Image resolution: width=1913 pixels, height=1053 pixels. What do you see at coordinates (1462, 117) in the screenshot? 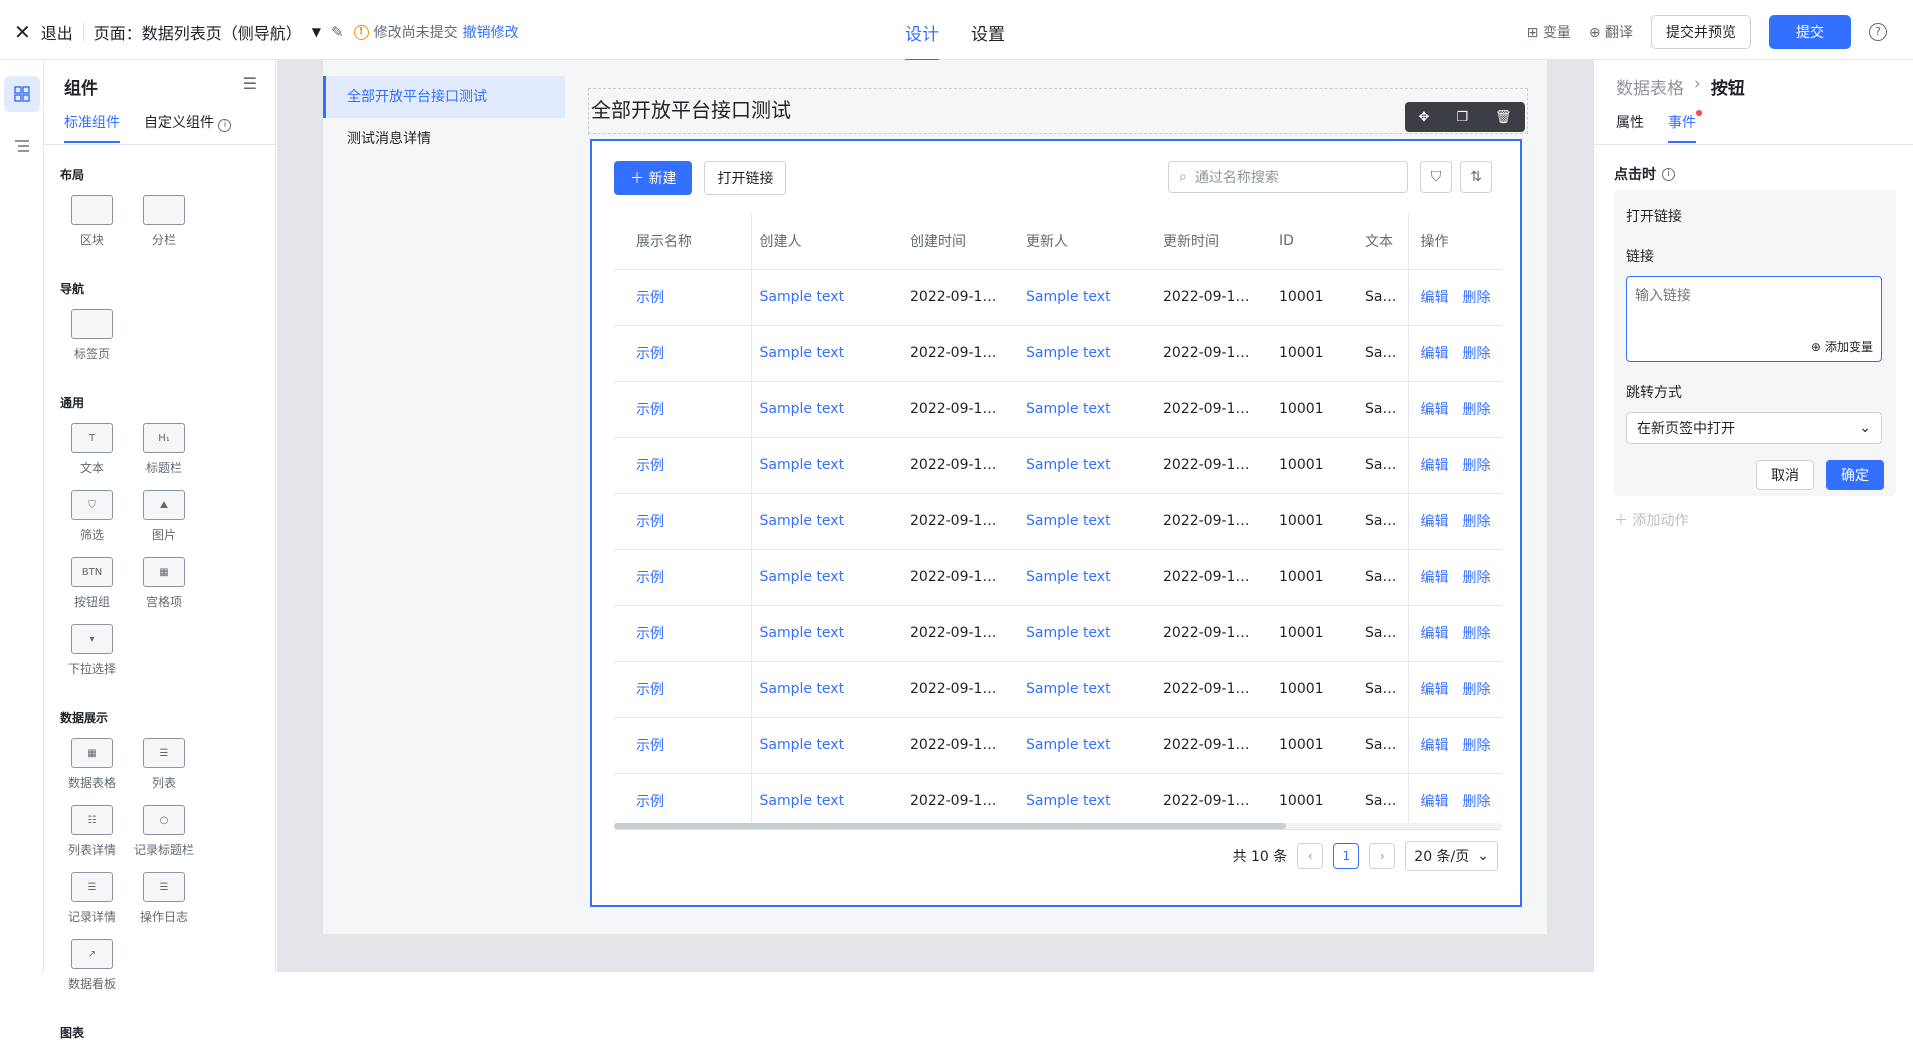
I see `copy-icon: ❐` at bounding box center [1462, 117].